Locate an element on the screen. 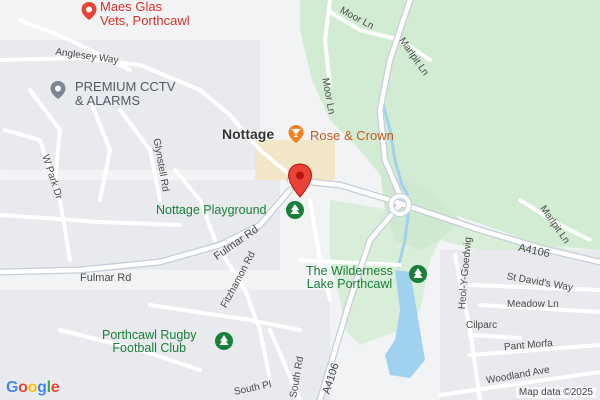  map-data-copyright: Map data ©2025 is located at coordinates (555, 392).